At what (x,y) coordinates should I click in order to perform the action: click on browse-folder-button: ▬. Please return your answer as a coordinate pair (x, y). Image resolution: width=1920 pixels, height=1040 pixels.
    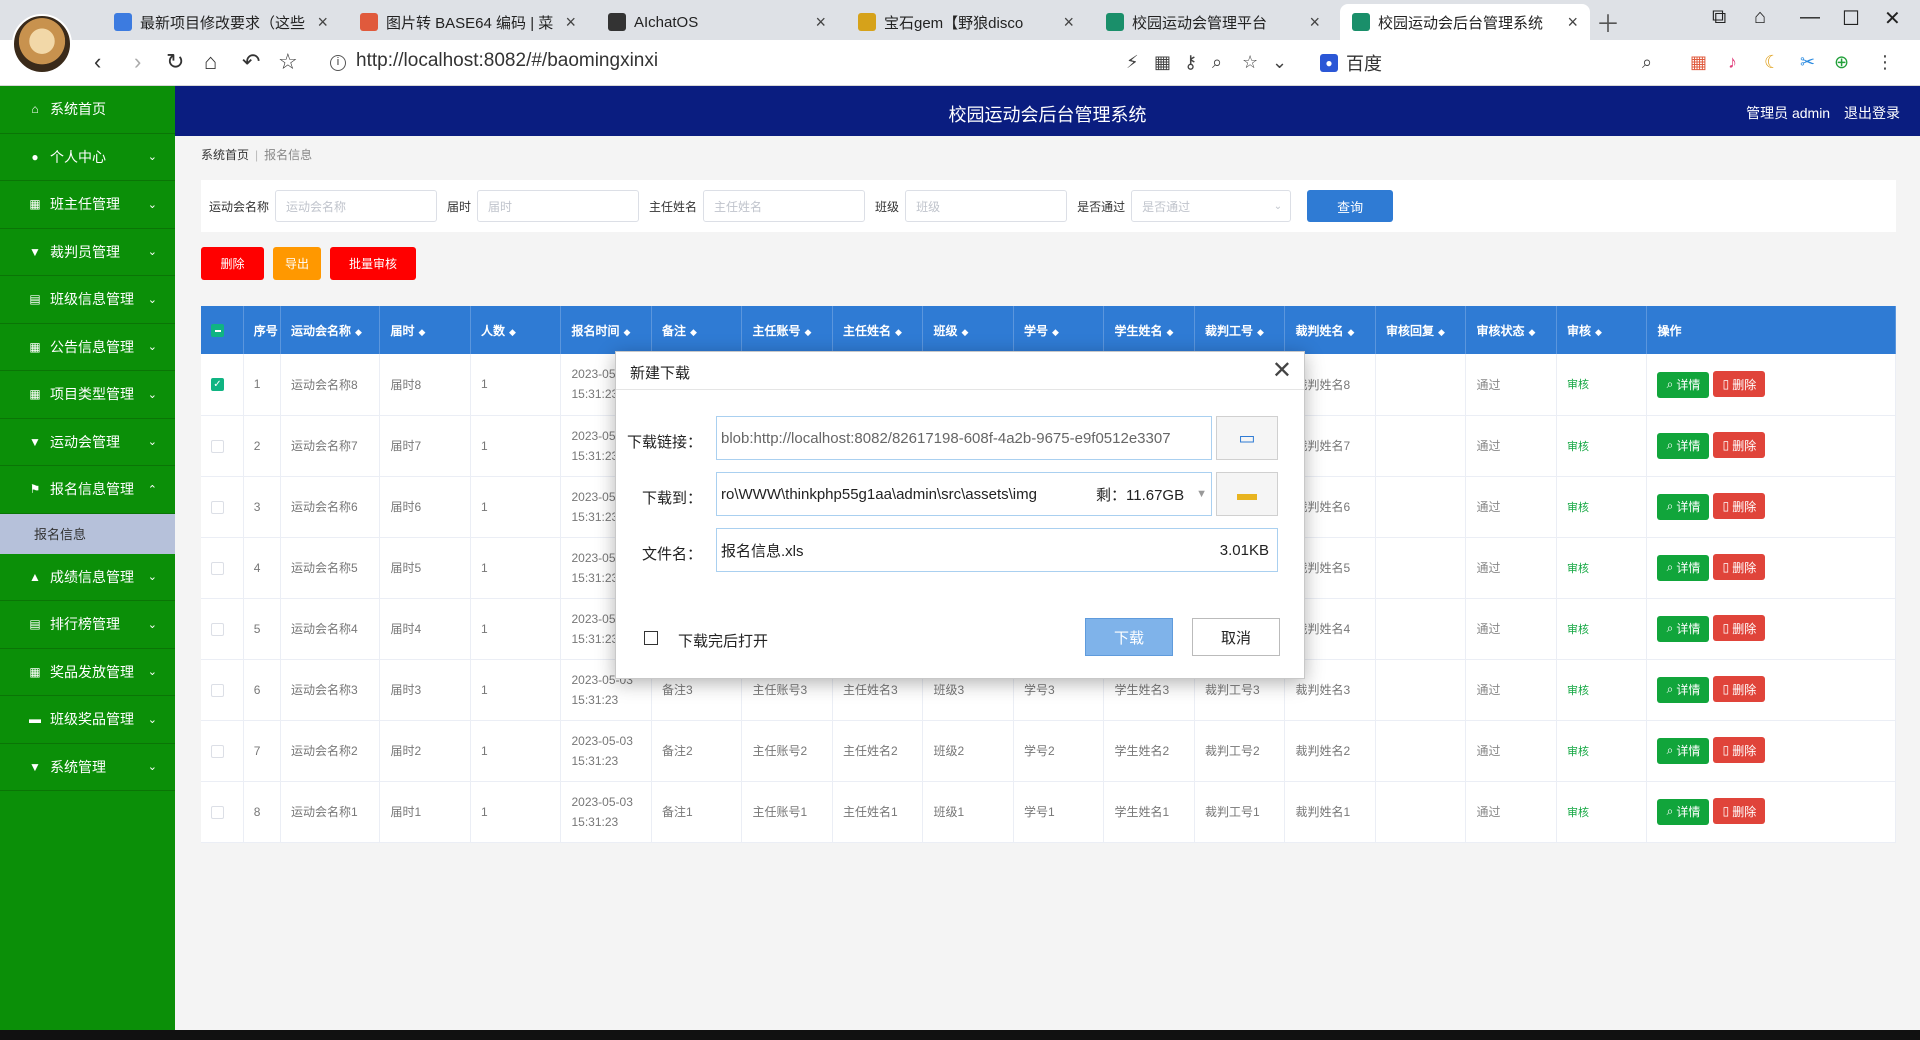
    Looking at the image, I should click on (1247, 494).